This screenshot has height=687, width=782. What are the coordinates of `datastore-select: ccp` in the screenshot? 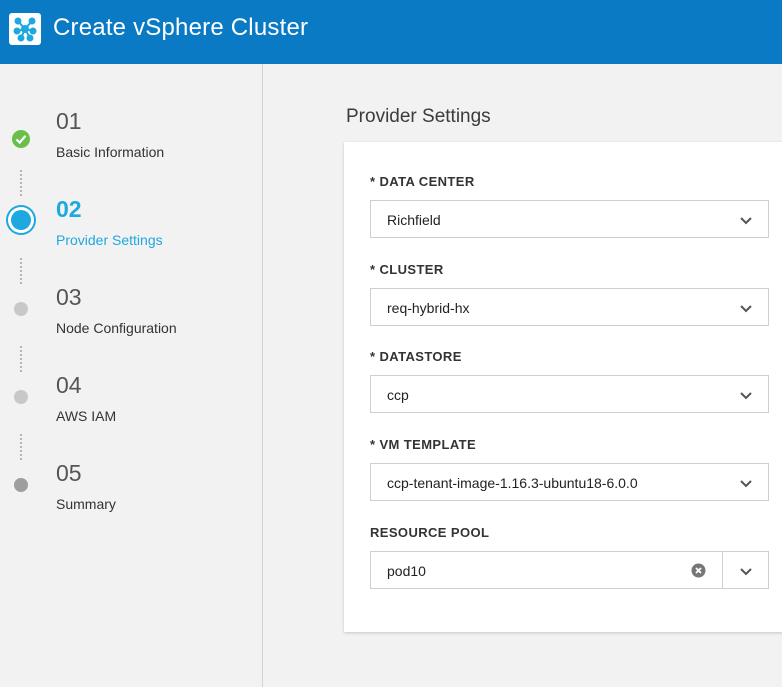 It's located at (569, 394).